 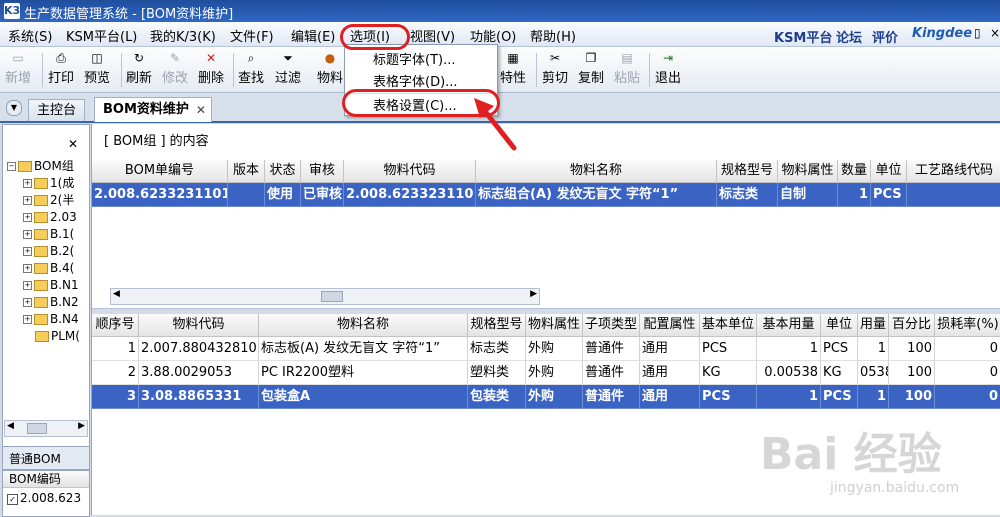 What do you see at coordinates (728, 325) in the screenshot?
I see `column-header: 基本单位` at bounding box center [728, 325].